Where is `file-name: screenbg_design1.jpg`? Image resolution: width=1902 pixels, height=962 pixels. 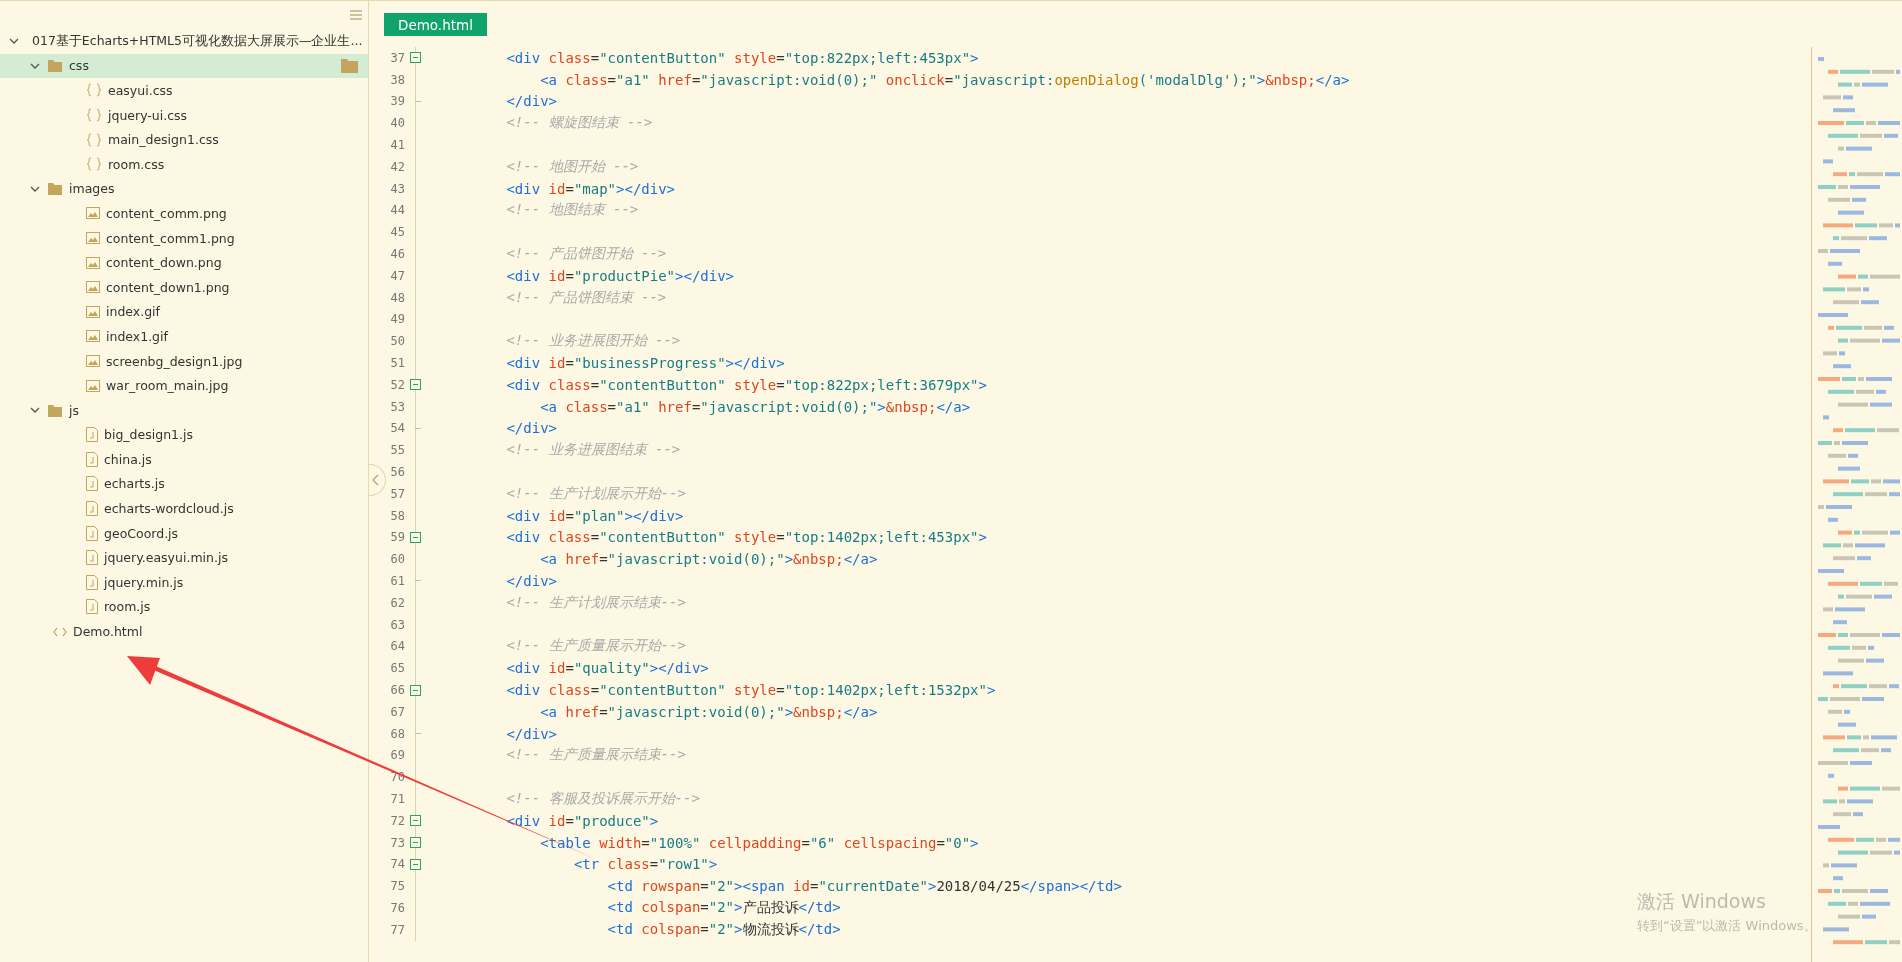 file-name: screenbg_design1.jpg is located at coordinates (175, 361).